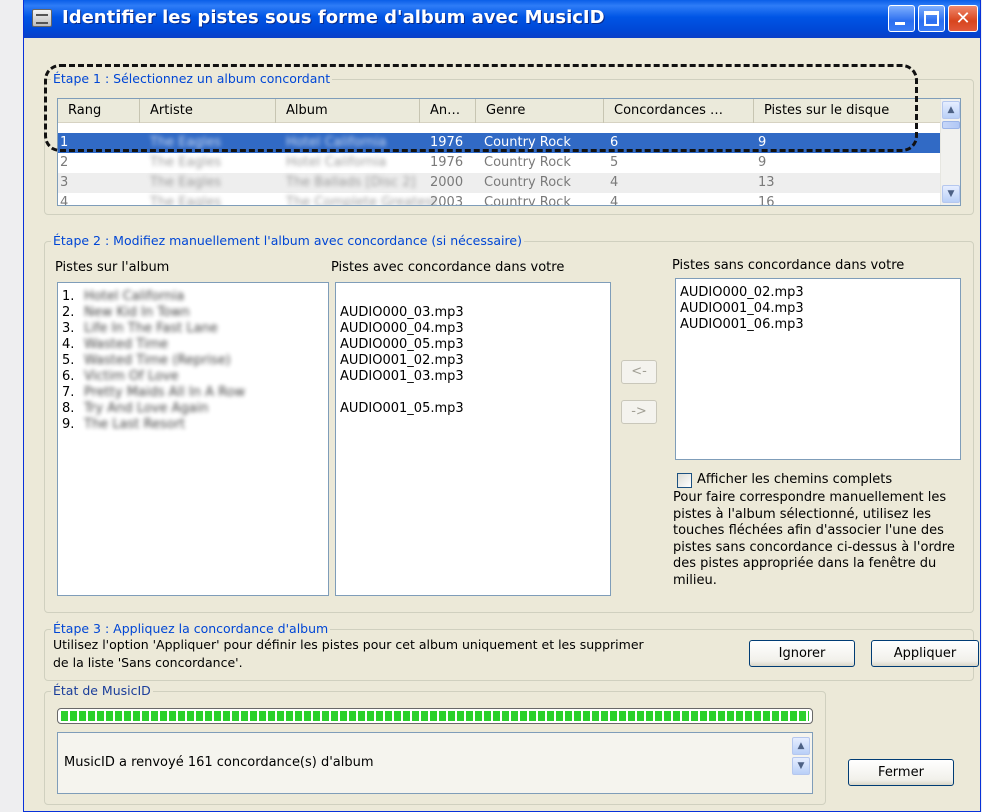  Describe the element at coordinates (351, 182) in the screenshot. I see `cell-album: The Ballads [Disc 2]` at that location.